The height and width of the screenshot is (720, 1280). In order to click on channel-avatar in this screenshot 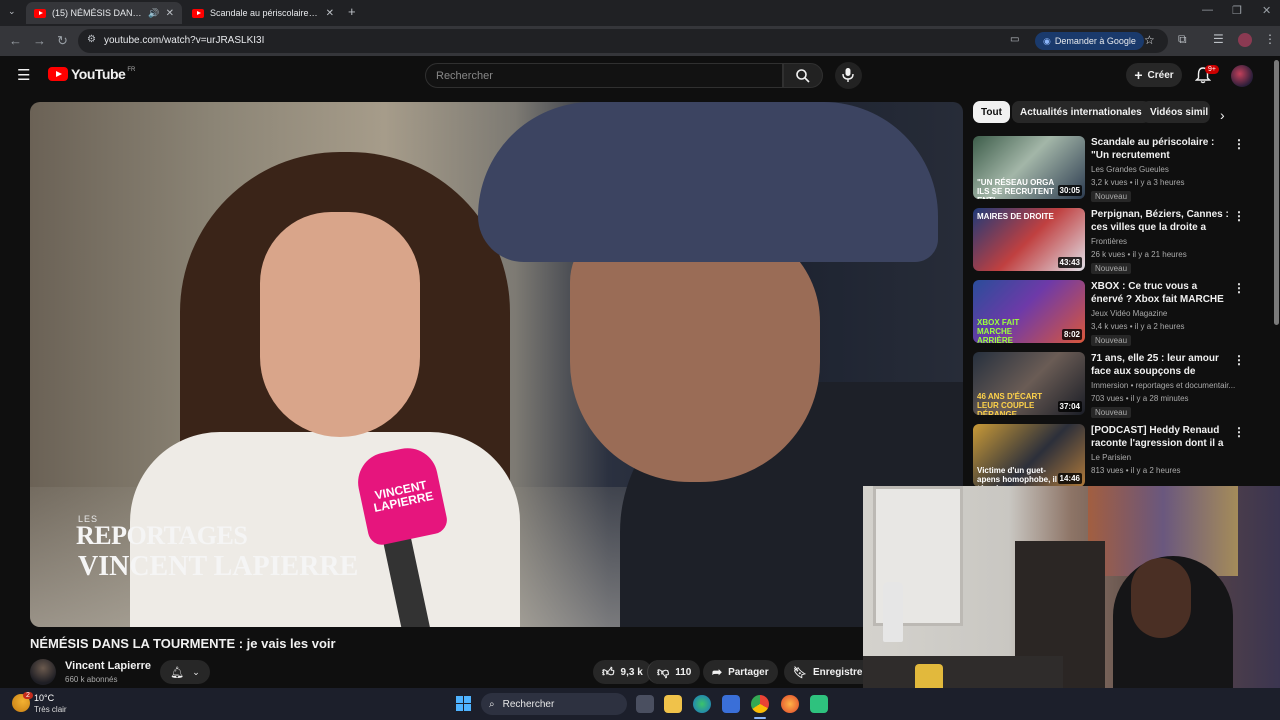, I will do `click(43, 672)`.